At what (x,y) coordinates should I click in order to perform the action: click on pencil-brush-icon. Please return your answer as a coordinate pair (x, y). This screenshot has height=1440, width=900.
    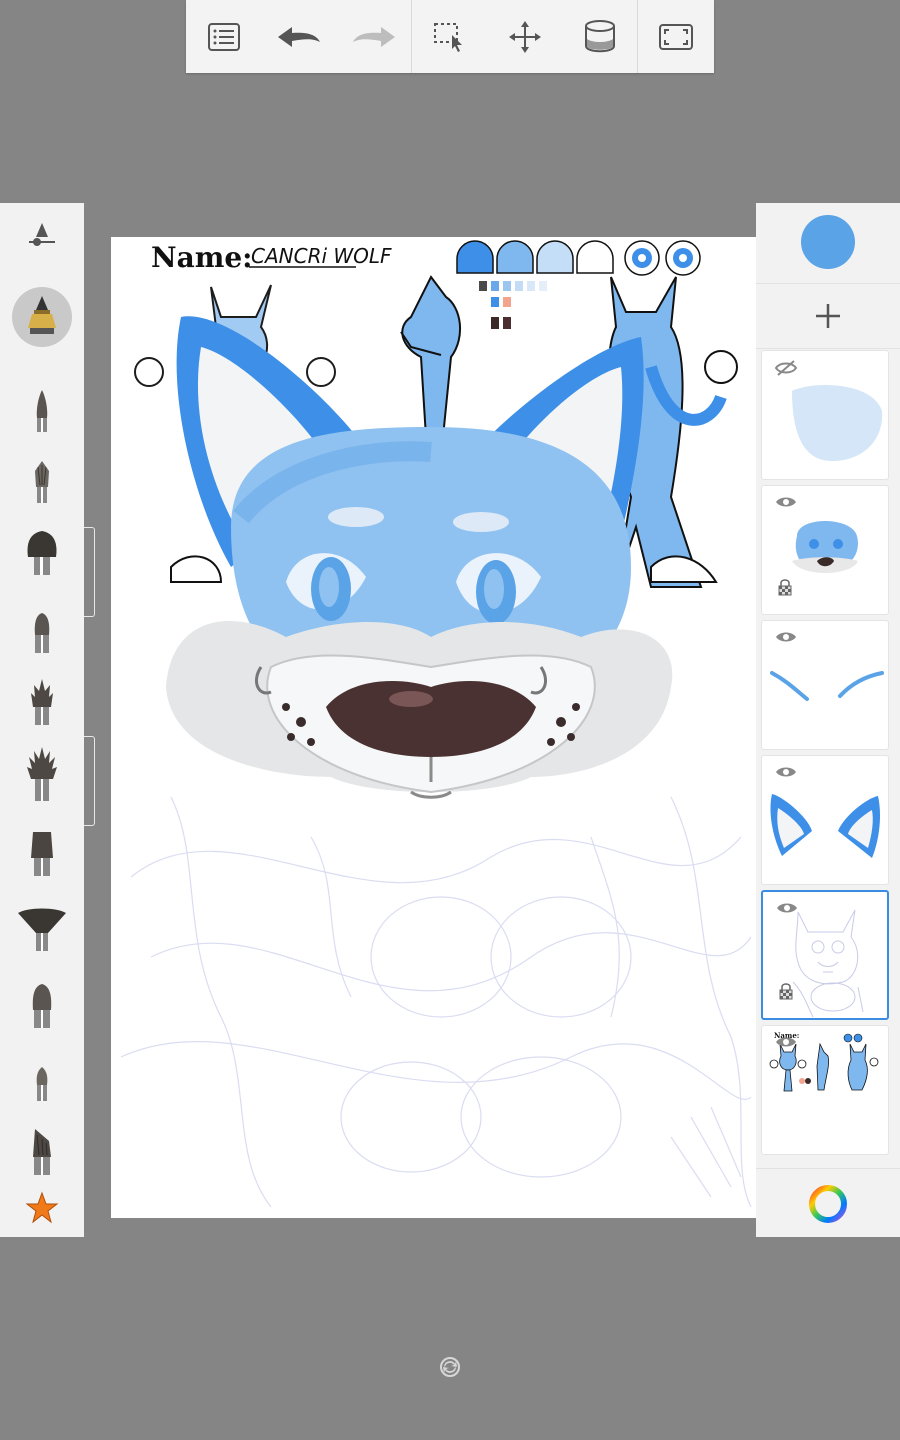
    Looking at the image, I should click on (42, 411).